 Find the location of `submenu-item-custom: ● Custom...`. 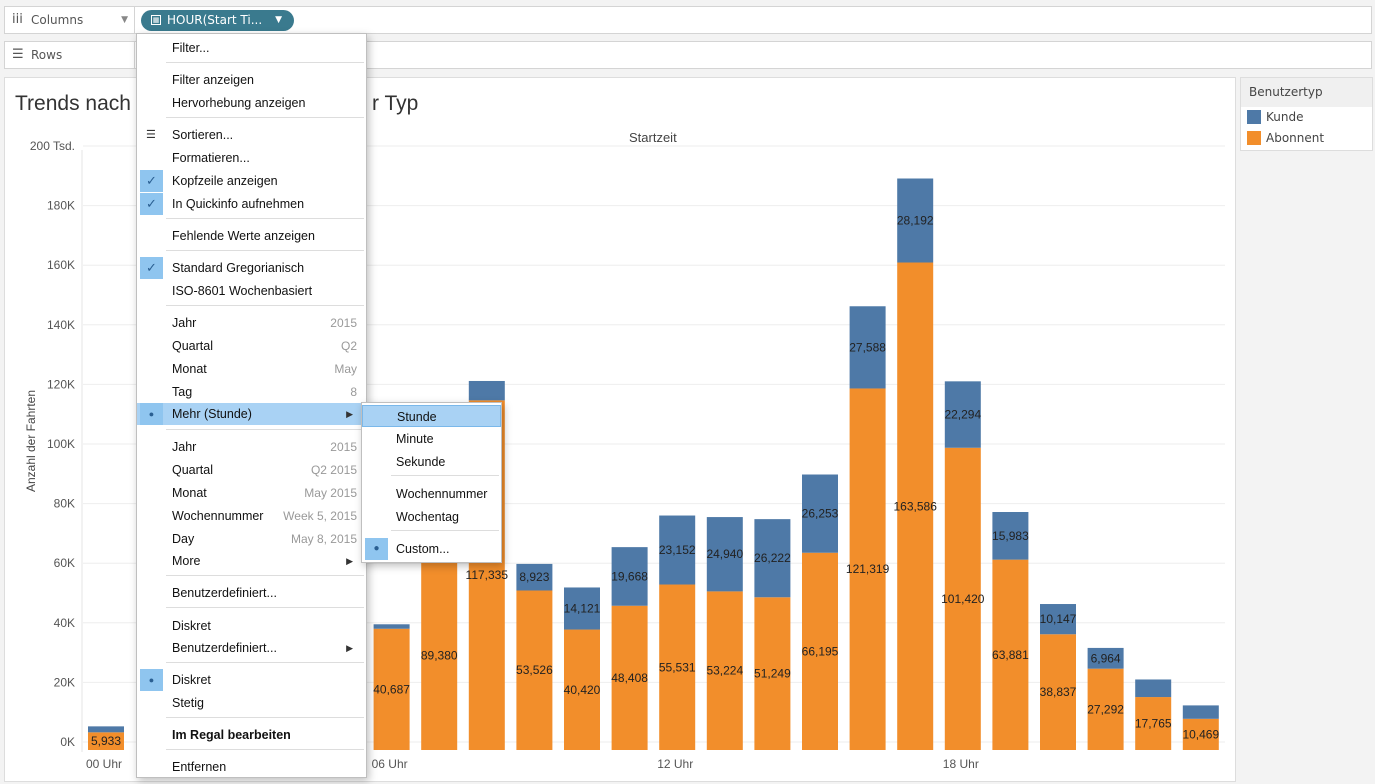

submenu-item-custom: ● Custom... is located at coordinates (431, 549).